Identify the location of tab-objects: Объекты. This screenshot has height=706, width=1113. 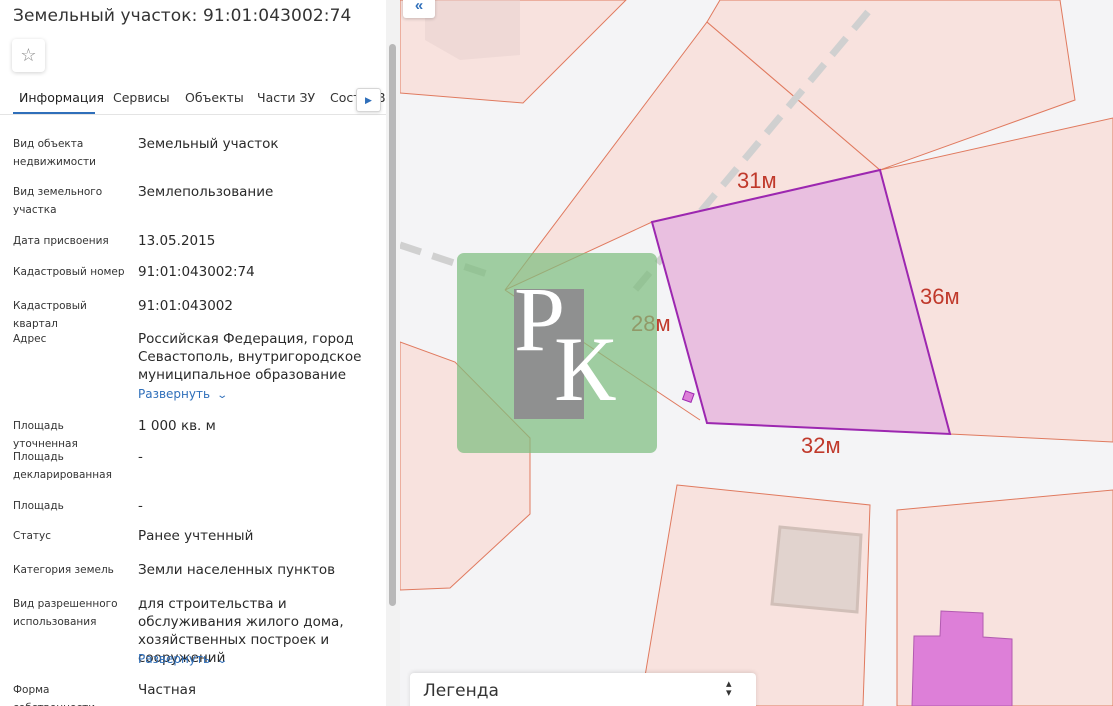
(214, 97).